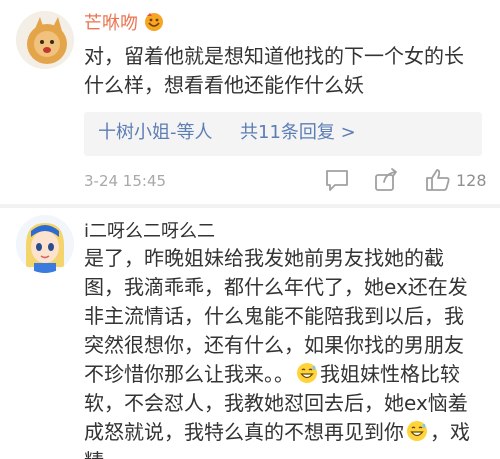 The width and height of the screenshot is (500, 459). I want to click on comment-line: 不珍惜你那么让我来。。 我姐妹性格比较, so click(272, 374).